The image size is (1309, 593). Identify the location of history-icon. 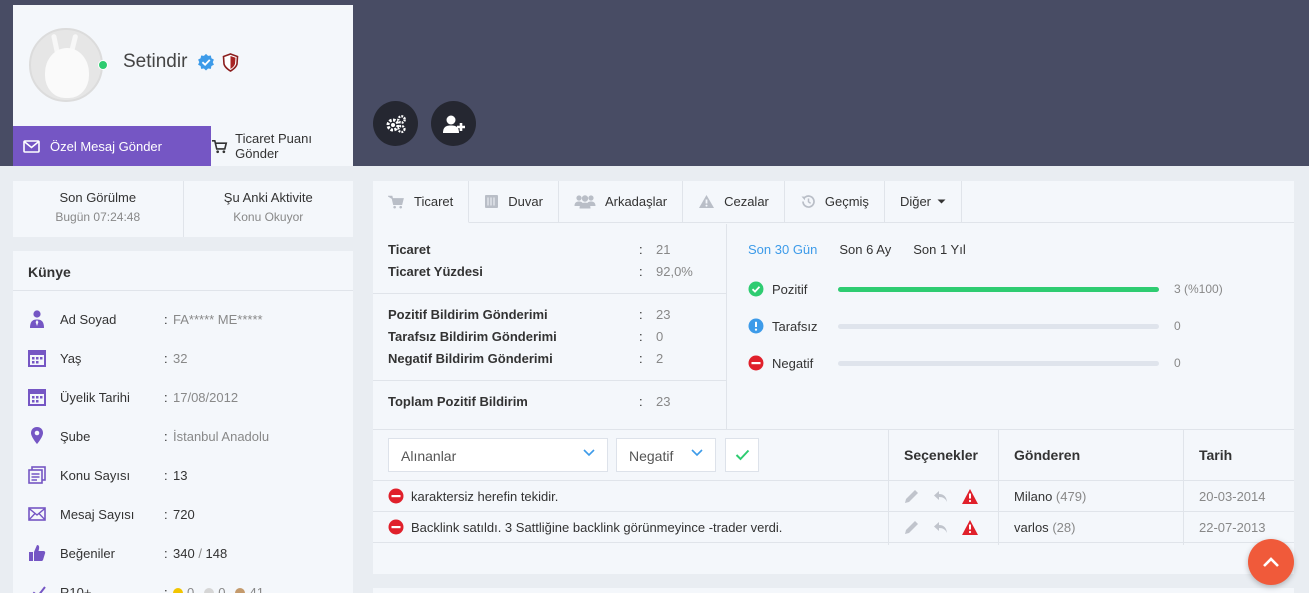
(808, 201).